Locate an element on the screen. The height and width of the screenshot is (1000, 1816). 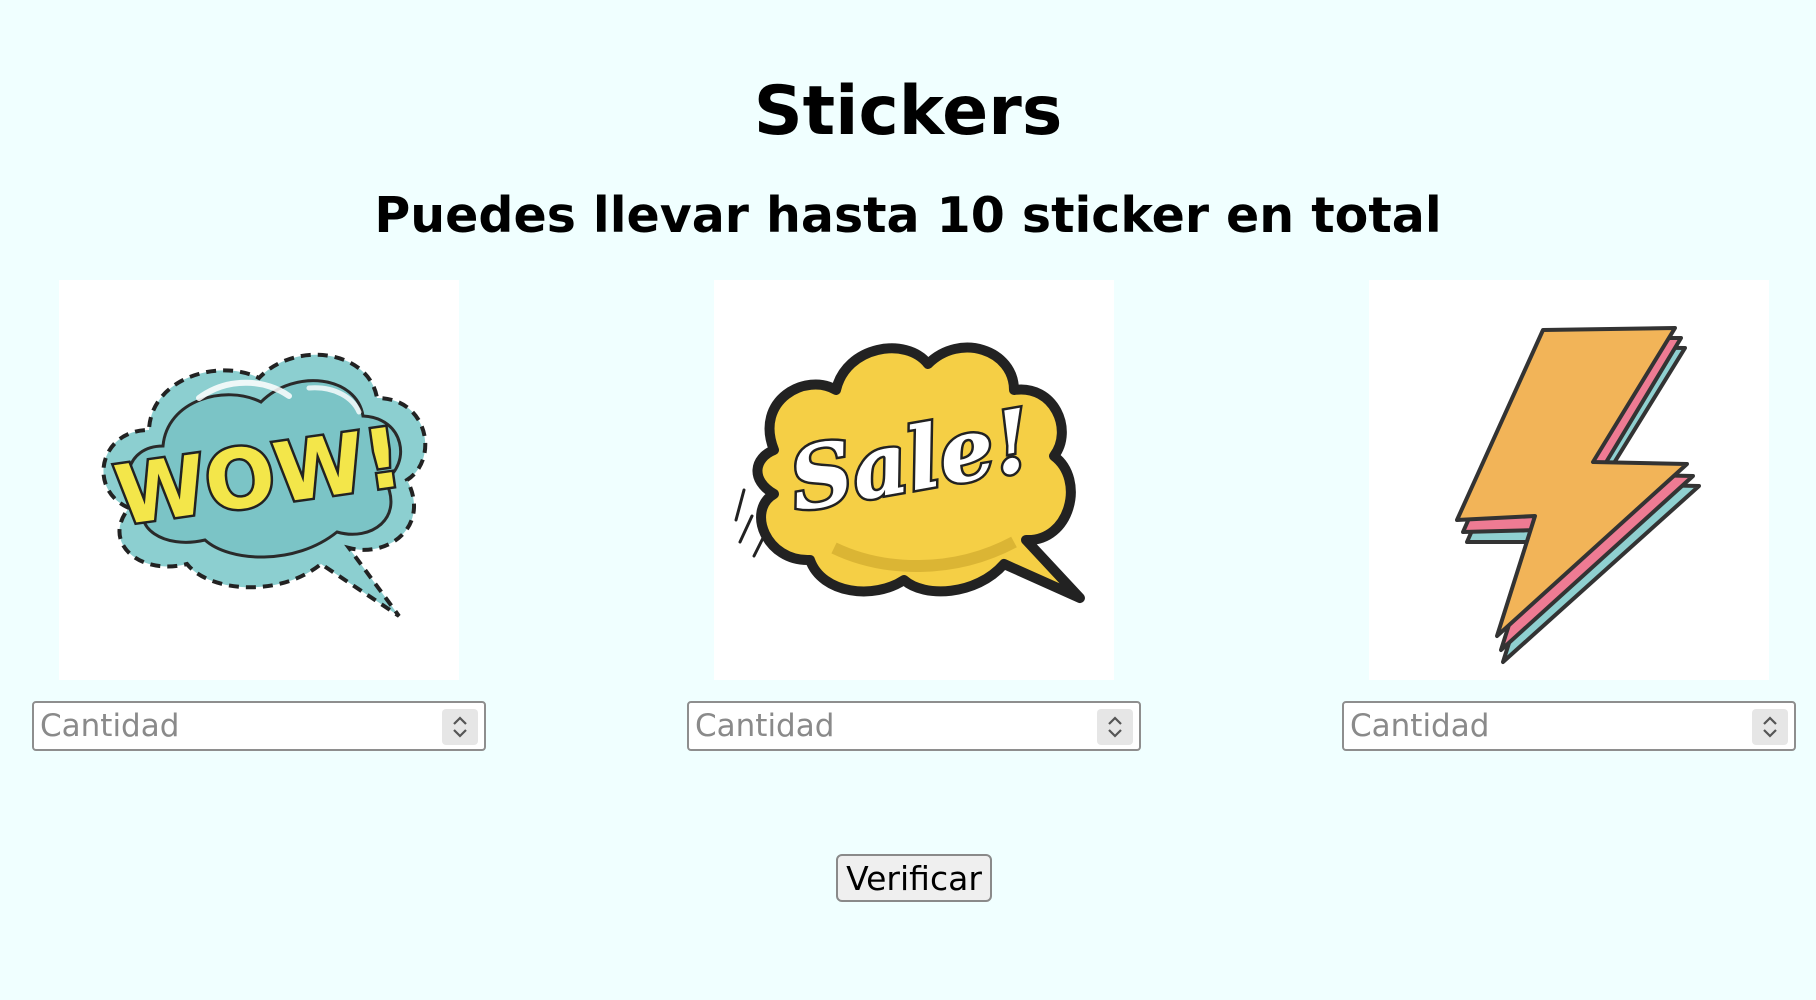
quantity-input-lightning is located at coordinates (1550, 726).